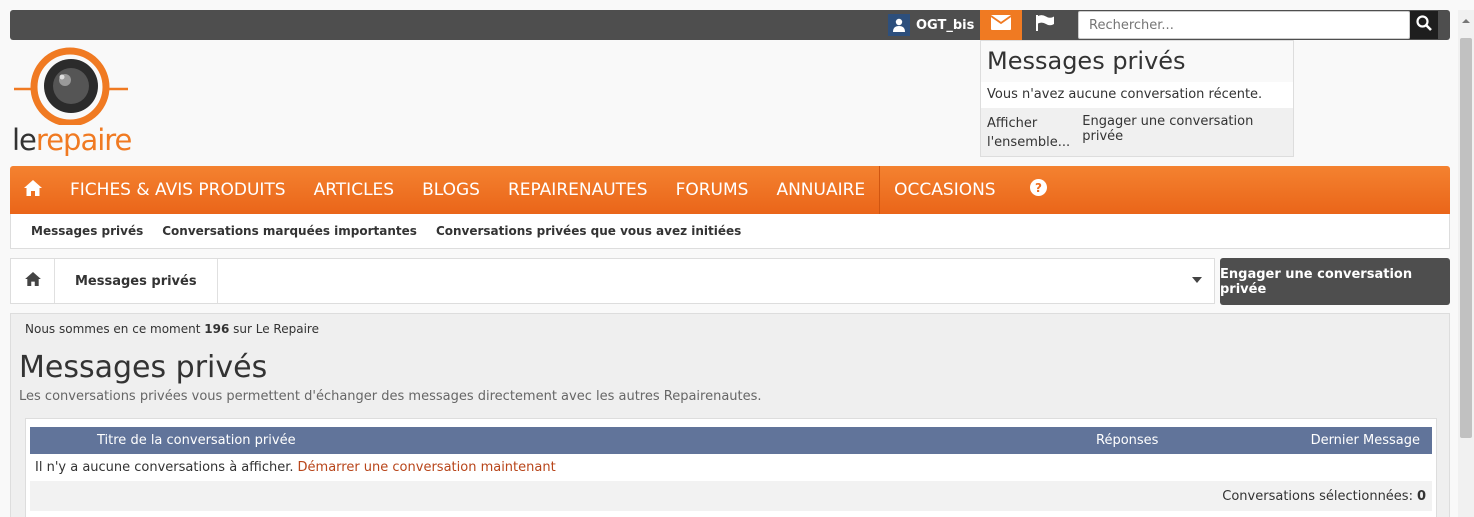 Image resolution: width=1474 pixels, height=517 pixels. I want to click on subnav-starred: Conversations marquées importantes, so click(289, 231).